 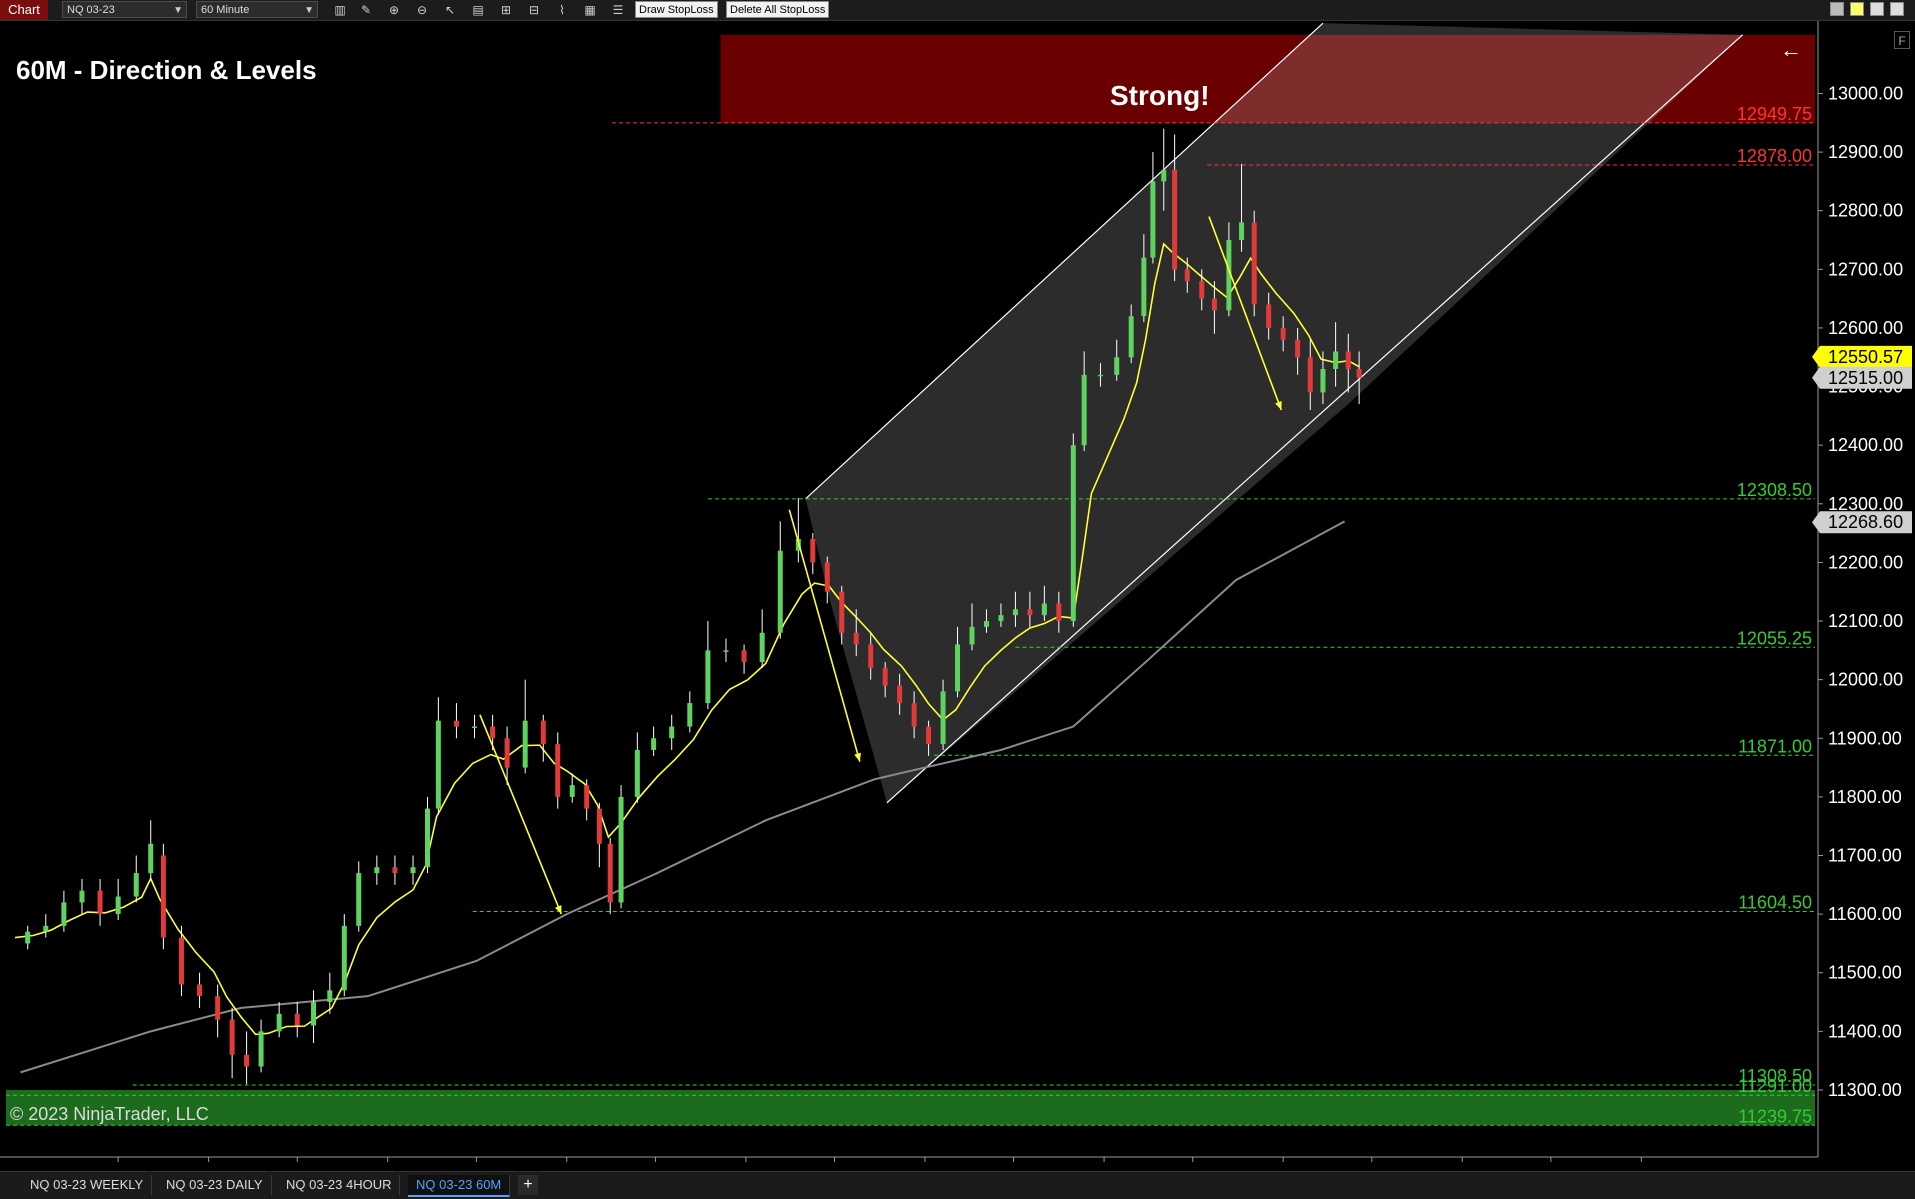 I want to click on price-marker-label: 12515.00, so click(x=1865, y=378).